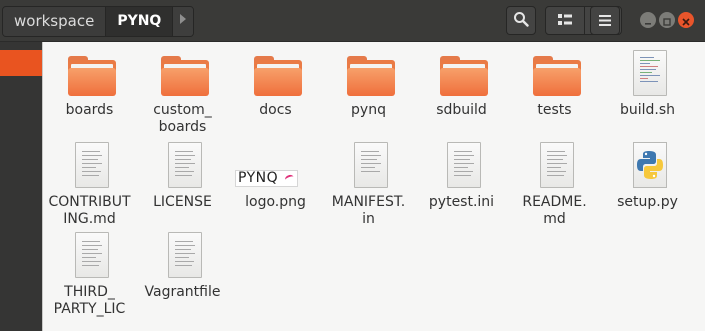 This screenshot has width=705, height=331. I want to click on file-label: custom_ boards, so click(182, 118).